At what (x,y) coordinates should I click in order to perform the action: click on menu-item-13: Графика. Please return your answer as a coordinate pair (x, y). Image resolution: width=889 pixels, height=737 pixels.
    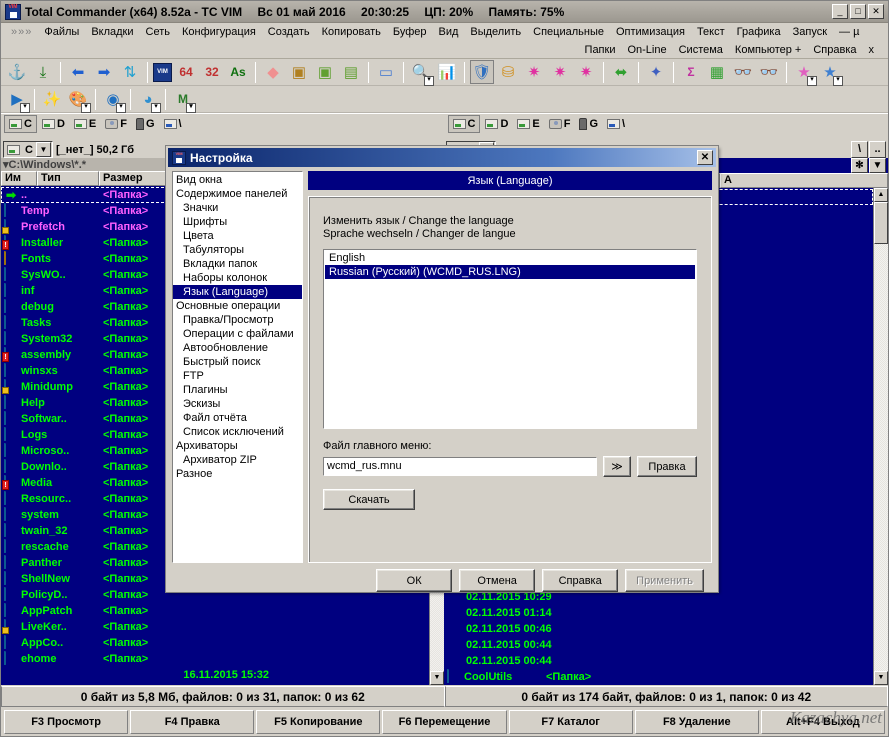
    Looking at the image, I should click on (759, 32).